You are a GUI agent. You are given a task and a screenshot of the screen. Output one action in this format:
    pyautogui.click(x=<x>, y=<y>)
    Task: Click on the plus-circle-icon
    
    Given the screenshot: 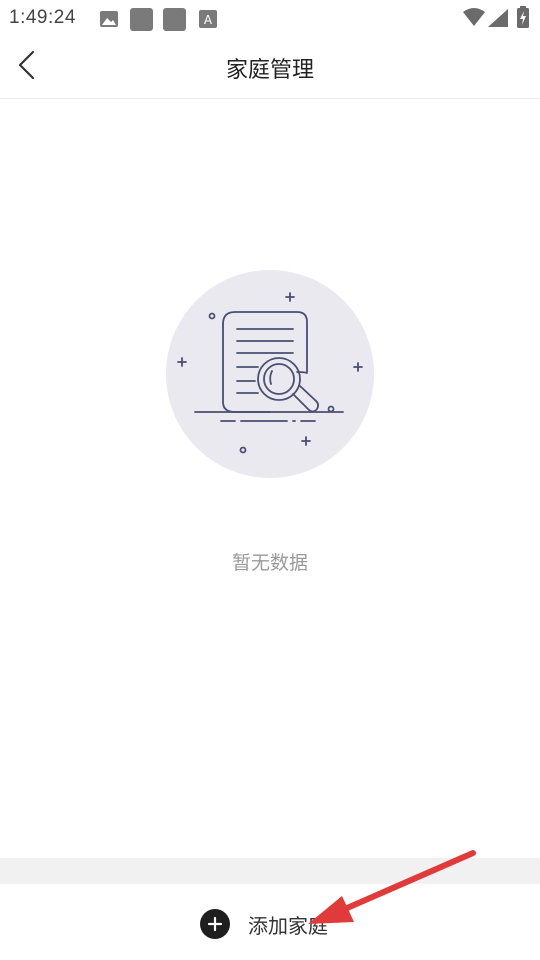 What is the action you would take?
    pyautogui.click(x=215, y=924)
    